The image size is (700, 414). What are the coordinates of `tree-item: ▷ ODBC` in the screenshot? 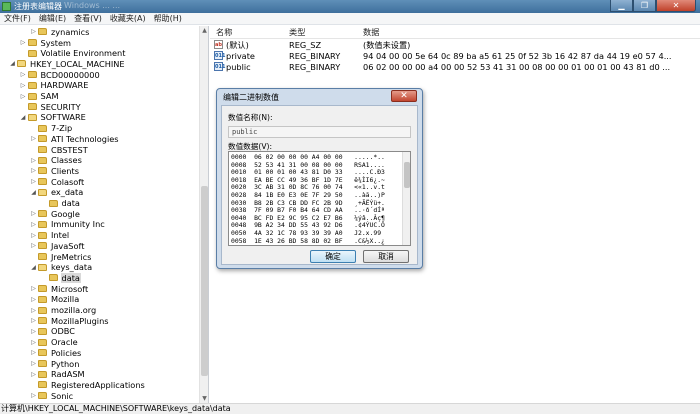 It's located at (52, 331).